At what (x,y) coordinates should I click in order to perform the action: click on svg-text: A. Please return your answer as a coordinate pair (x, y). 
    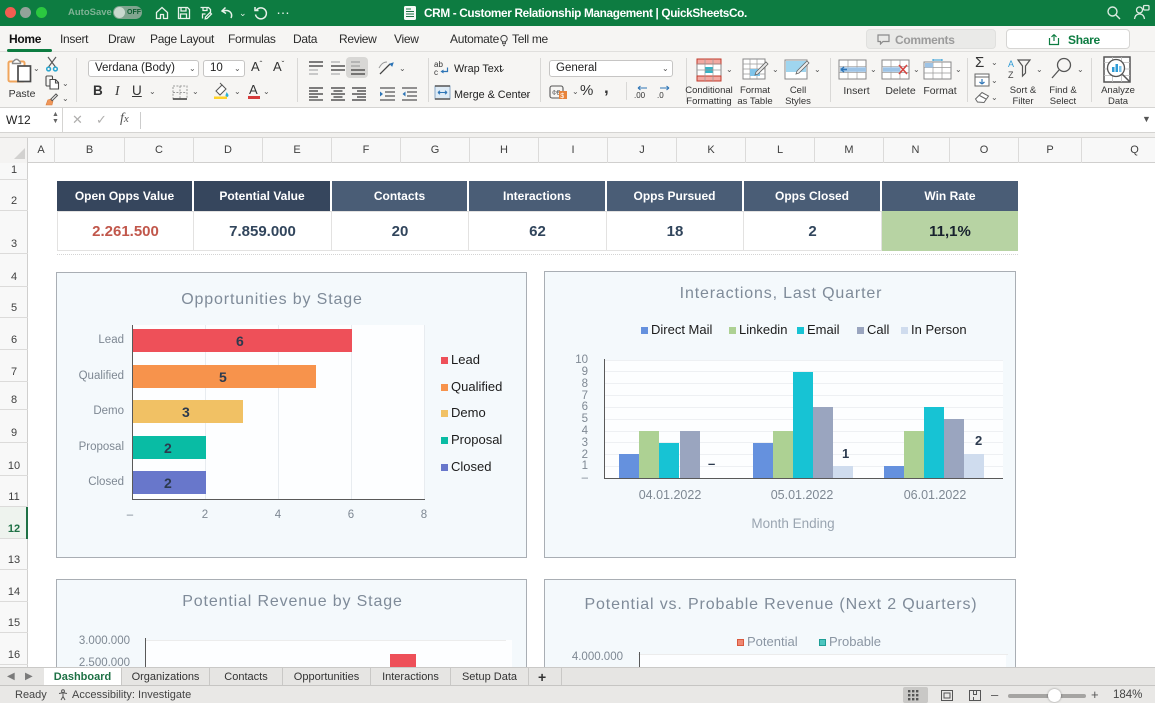
    Looking at the image, I should click on (1011, 64).